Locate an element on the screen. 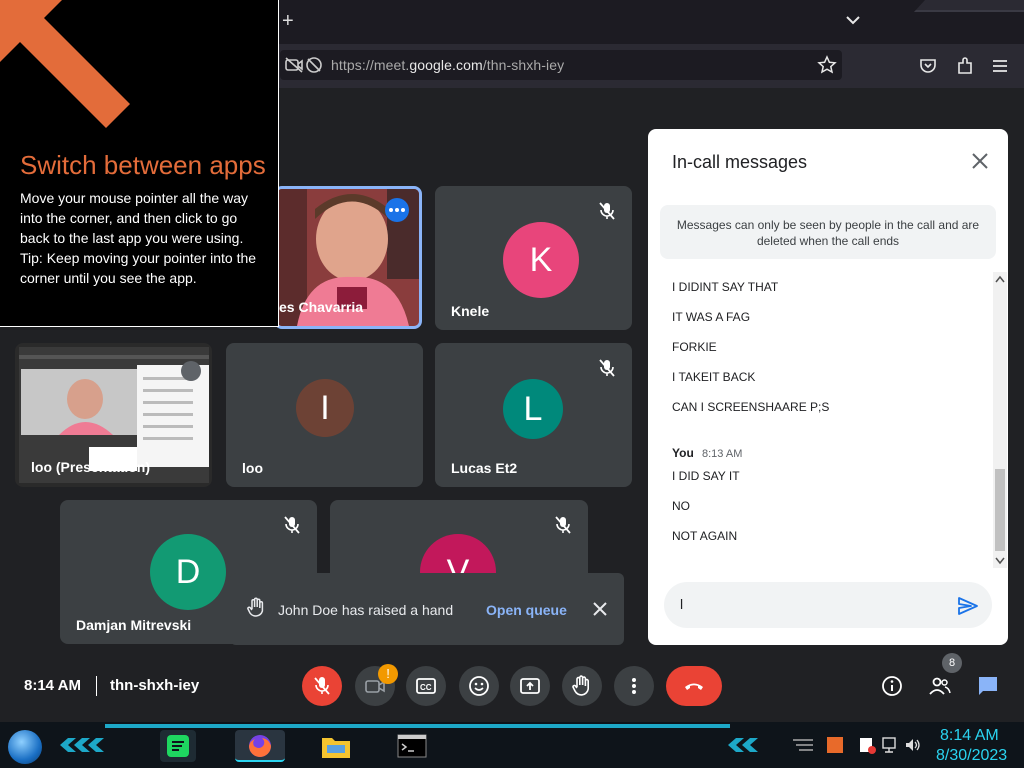 This screenshot has width=1024, height=768. message-sender: You is located at coordinates (683, 453).